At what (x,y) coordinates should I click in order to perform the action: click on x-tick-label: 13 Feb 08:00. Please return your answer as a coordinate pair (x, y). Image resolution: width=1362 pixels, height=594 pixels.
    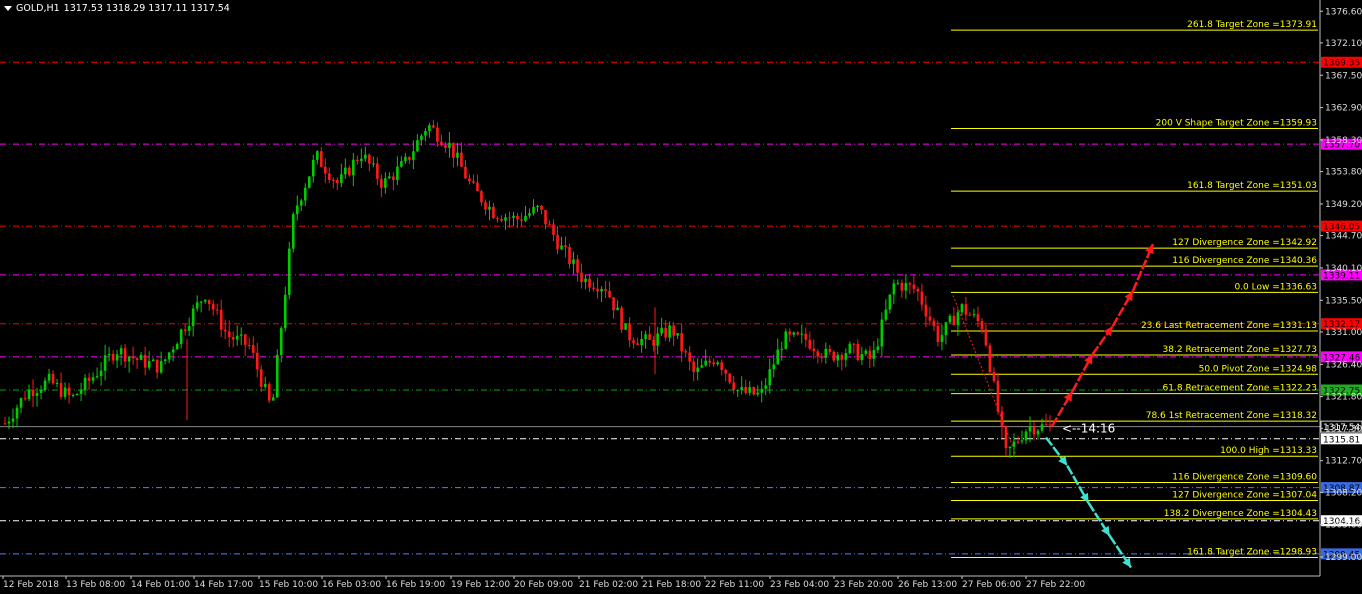
    Looking at the image, I should click on (95, 585).